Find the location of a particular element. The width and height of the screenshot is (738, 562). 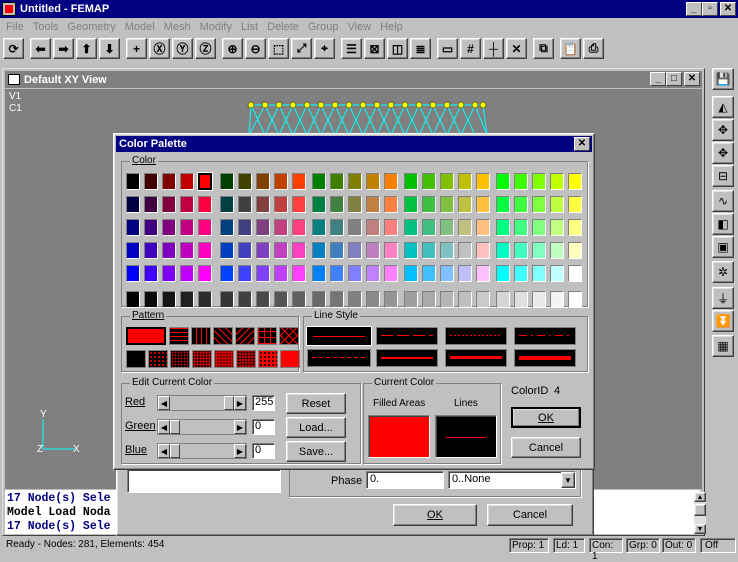

view-maximize-icon: □ is located at coordinates (674, 79).